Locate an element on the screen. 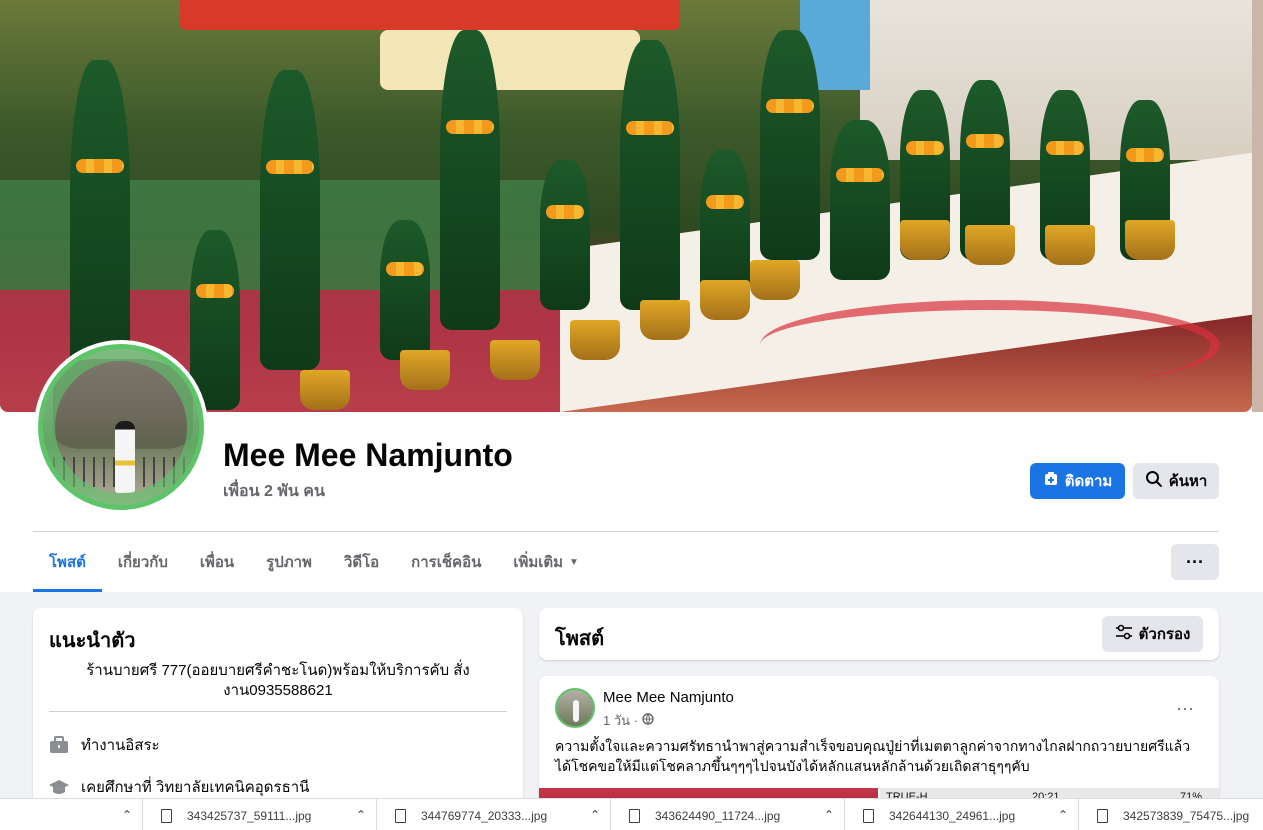  graduation-cap-icon is located at coordinates (59, 787).